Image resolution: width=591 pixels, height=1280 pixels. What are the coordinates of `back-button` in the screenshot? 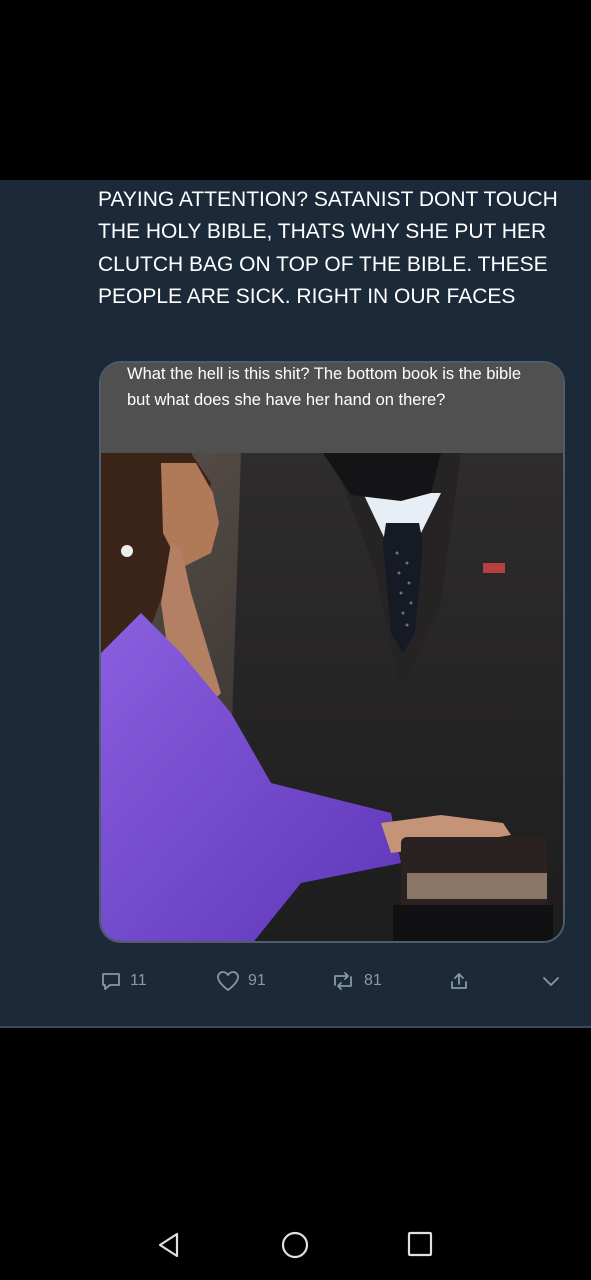 It's located at (169, 1247).